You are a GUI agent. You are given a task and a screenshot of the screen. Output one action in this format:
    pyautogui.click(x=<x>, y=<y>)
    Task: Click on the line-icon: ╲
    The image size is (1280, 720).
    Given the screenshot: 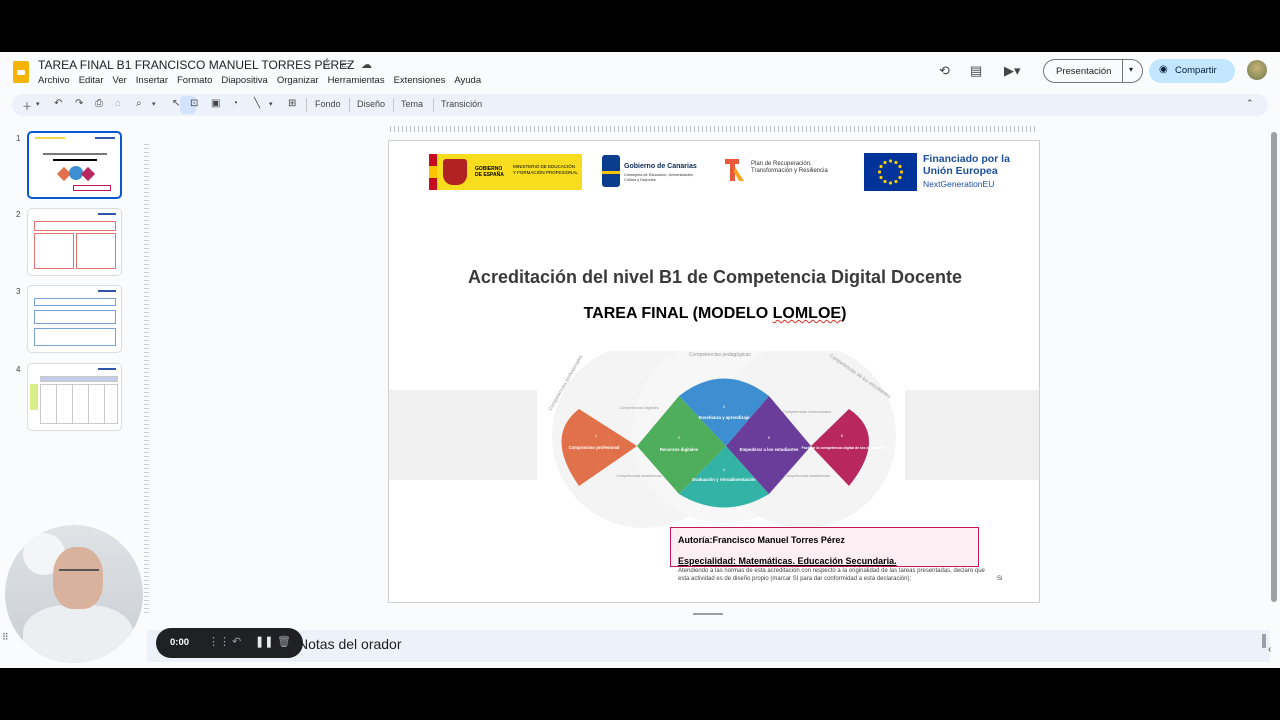 What is the action you would take?
    pyautogui.click(x=257, y=103)
    